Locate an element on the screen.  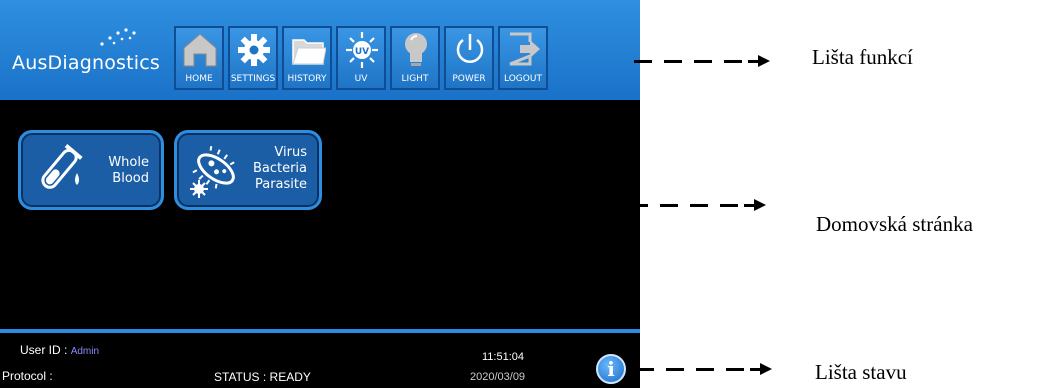
tile-label-line: Blood is located at coordinates (130, 178).